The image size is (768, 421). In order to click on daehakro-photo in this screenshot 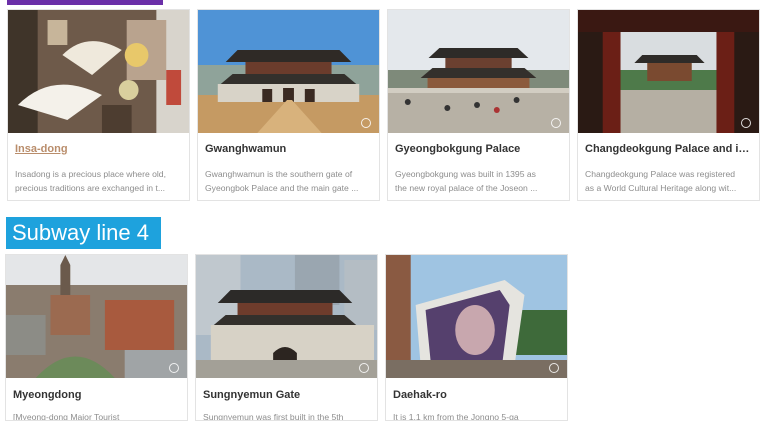, I will do `click(476, 316)`.